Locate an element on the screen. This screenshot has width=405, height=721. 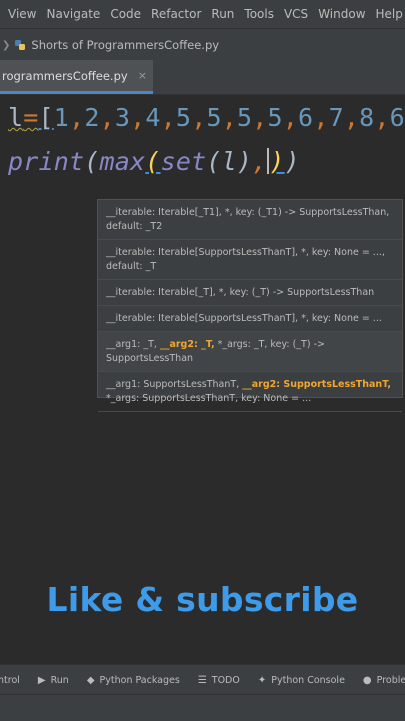
breadcrumb: ❯ Shorts of ProgrammersCoffee.py is located at coordinates (202, 45).